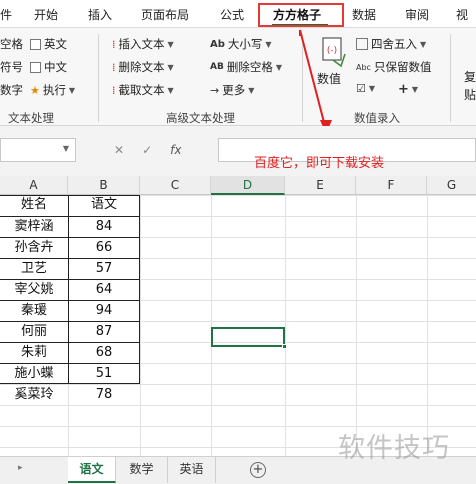  Describe the element at coordinates (377, 118) in the screenshot. I see `group-label-number: 数值录入` at that location.